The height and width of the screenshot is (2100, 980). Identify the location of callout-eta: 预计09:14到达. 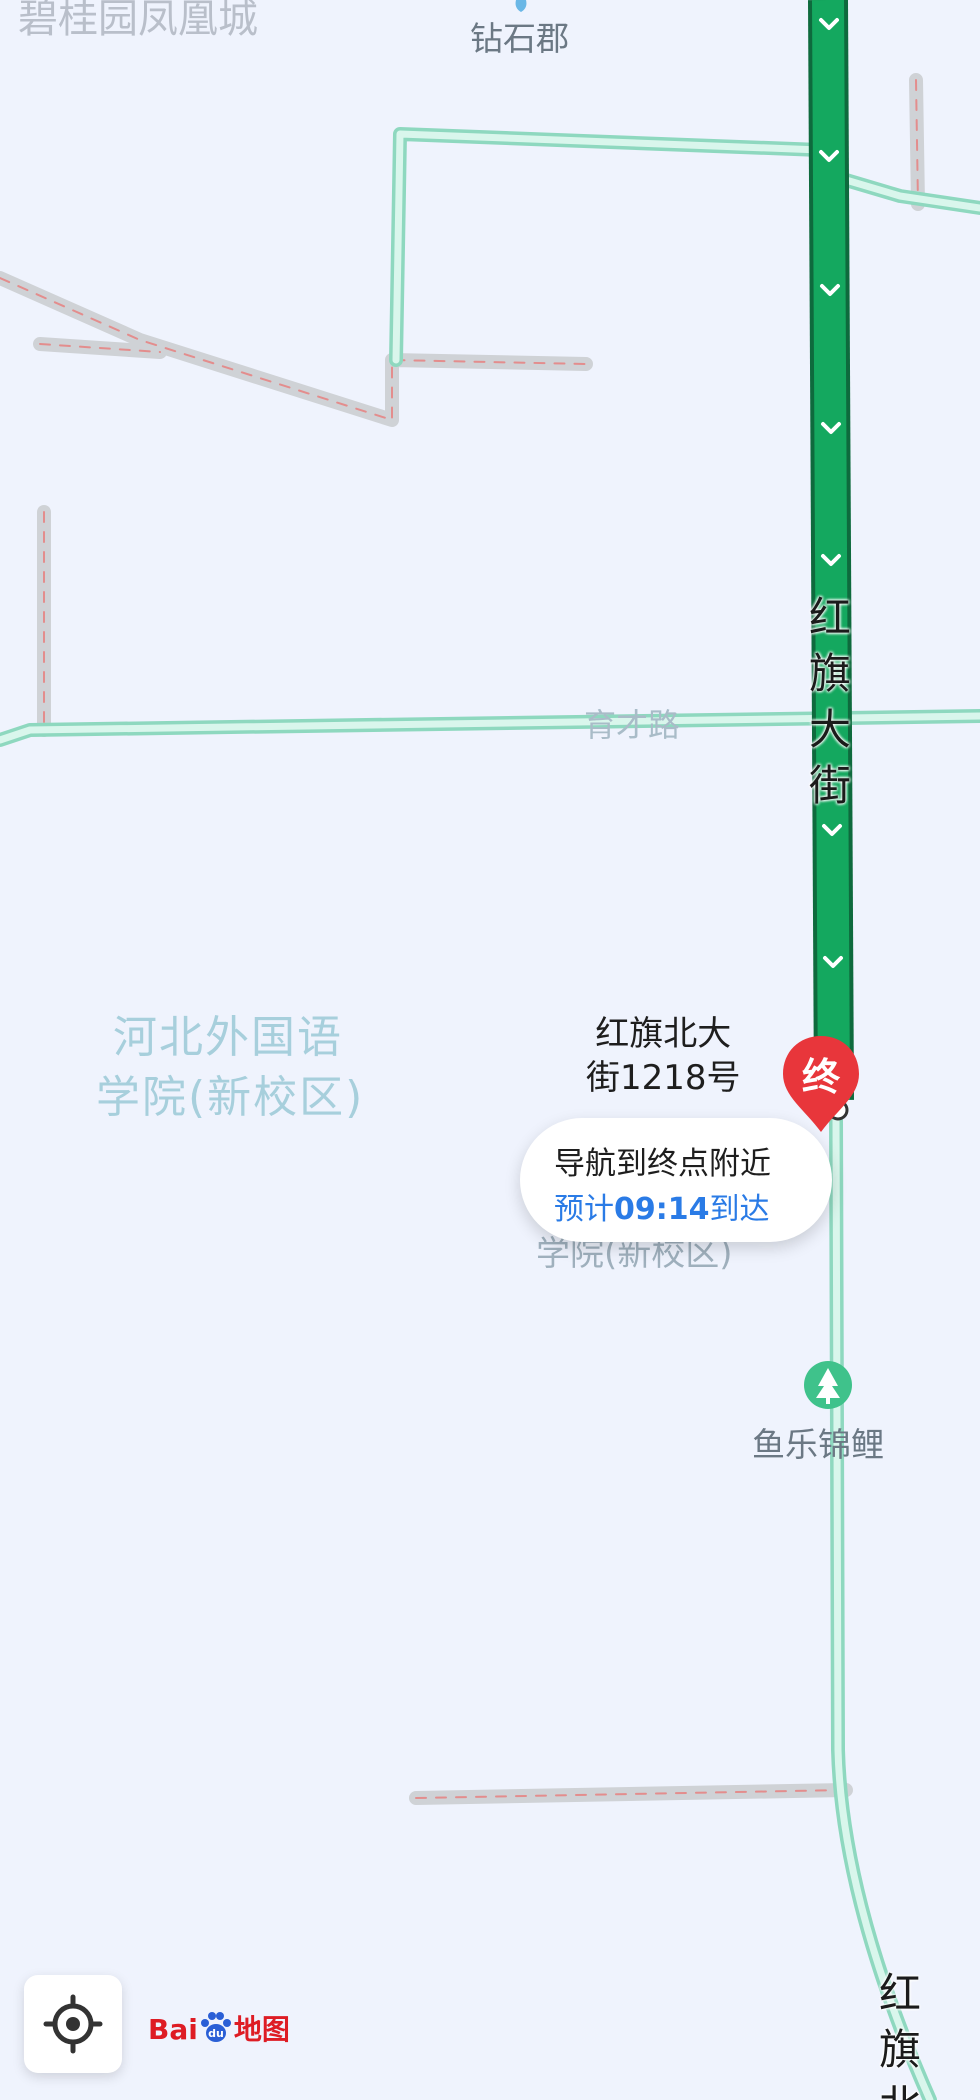
(662, 1209).